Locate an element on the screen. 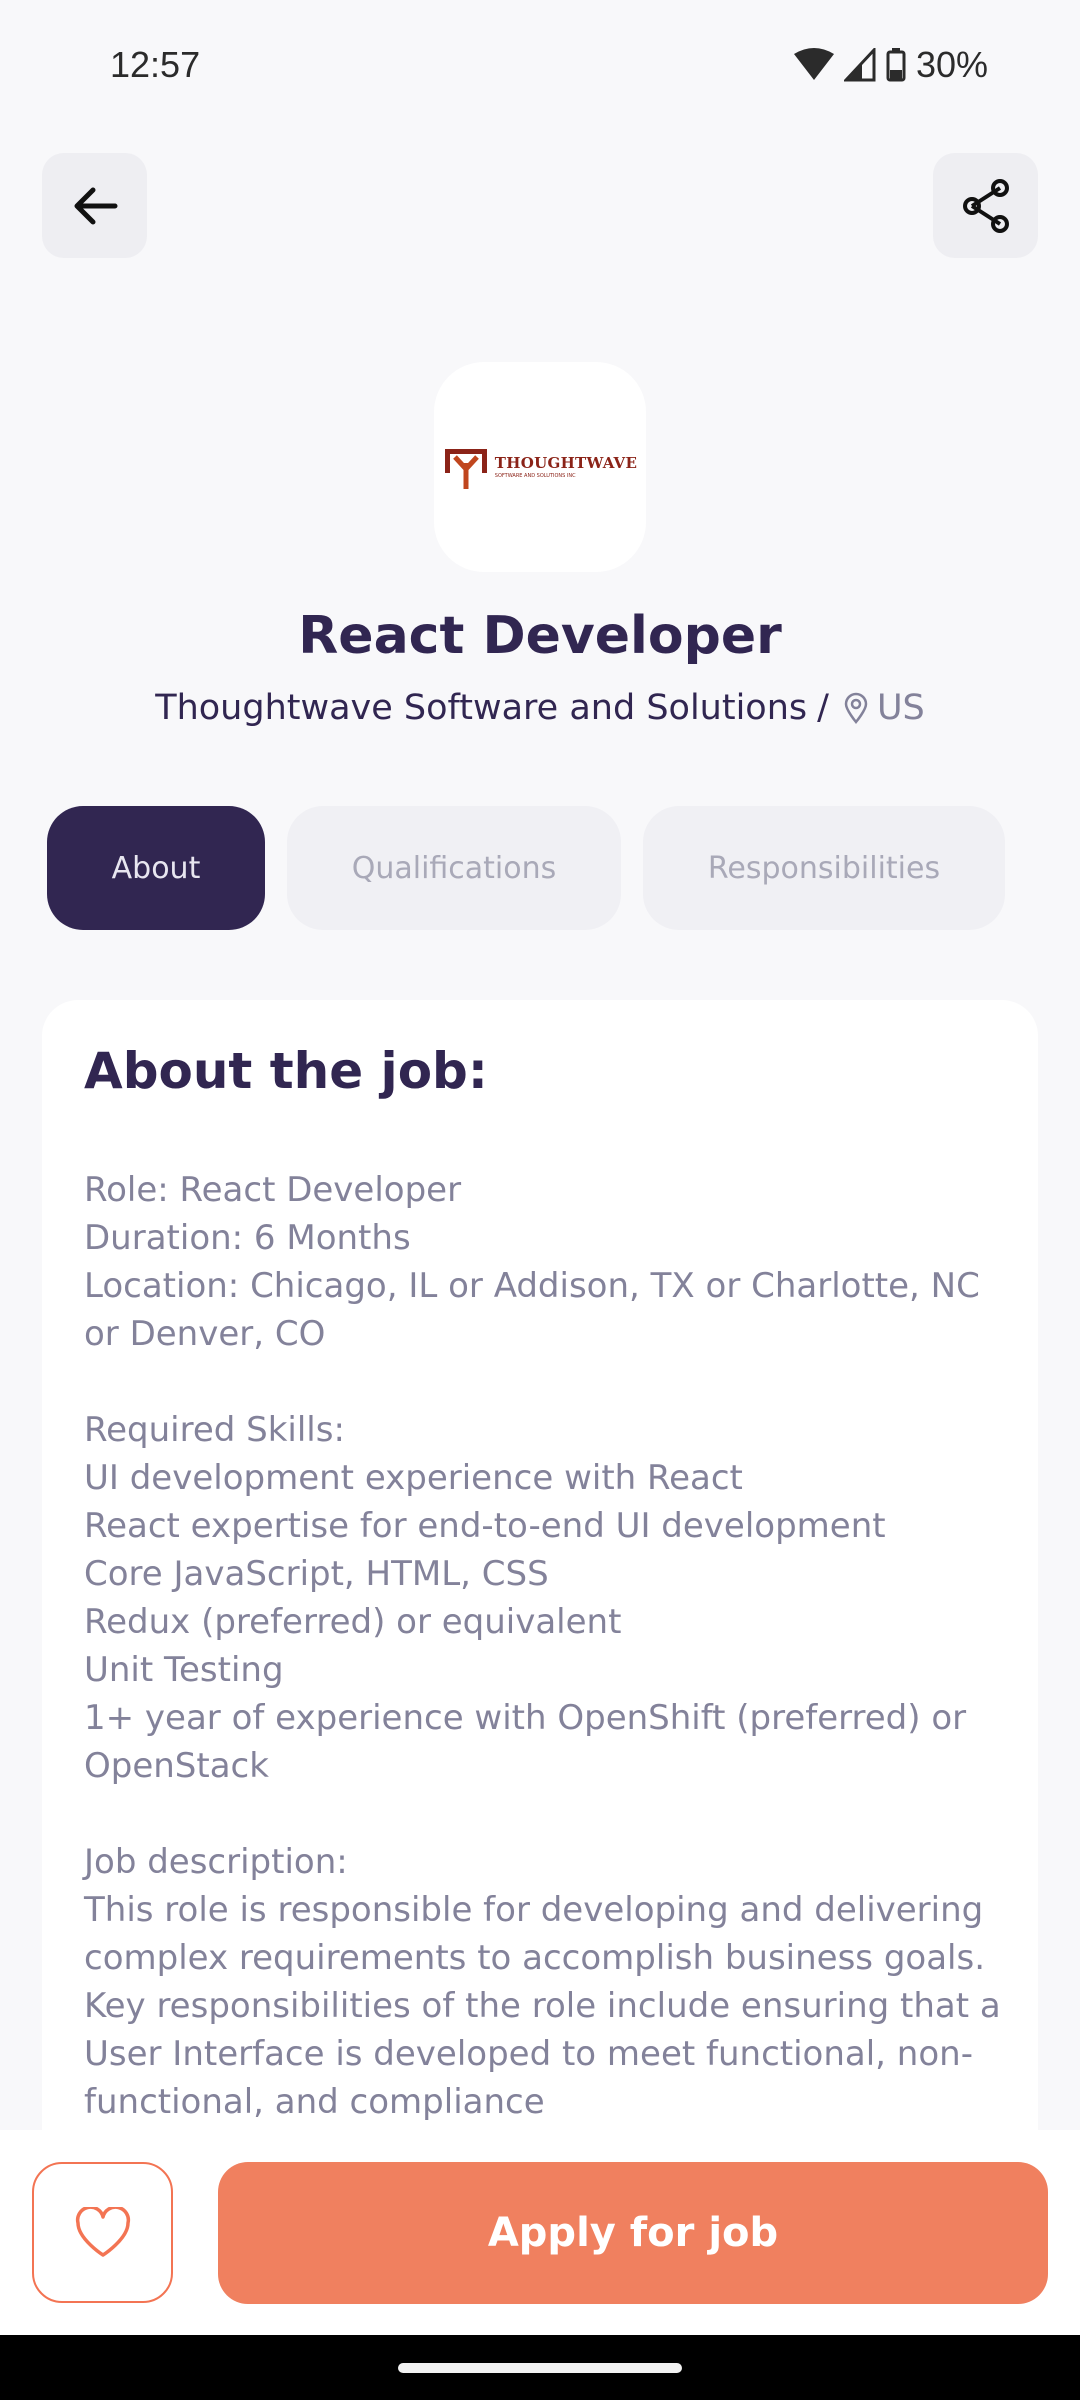 The width and height of the screenshot is (1080, 2400). company-name: Thoughtwave Software and Solutions is located at coordinates (481, 708).